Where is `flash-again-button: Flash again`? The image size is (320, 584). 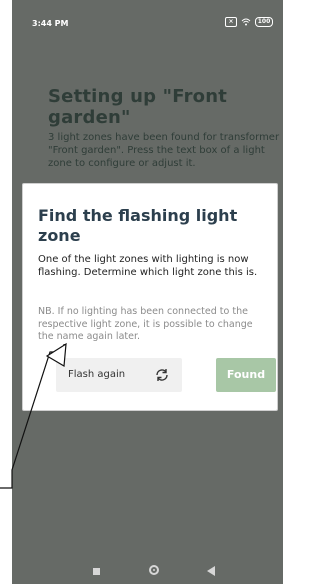
flash-again-button: Flash again is located at coordinates (119, 375).